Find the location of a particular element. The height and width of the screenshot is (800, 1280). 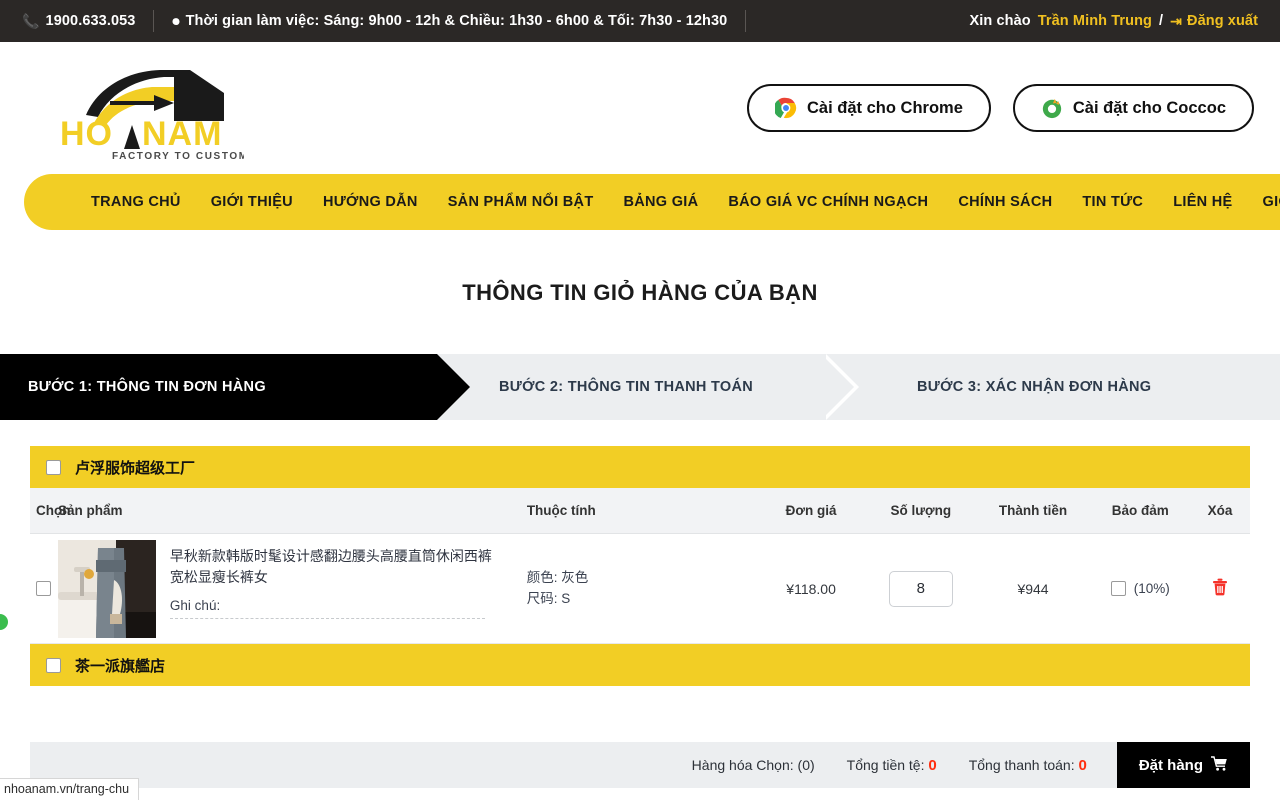

cart-item-attributes-cell: 颜色: 灰色 尺码: S is located at coordinates (641, 589).